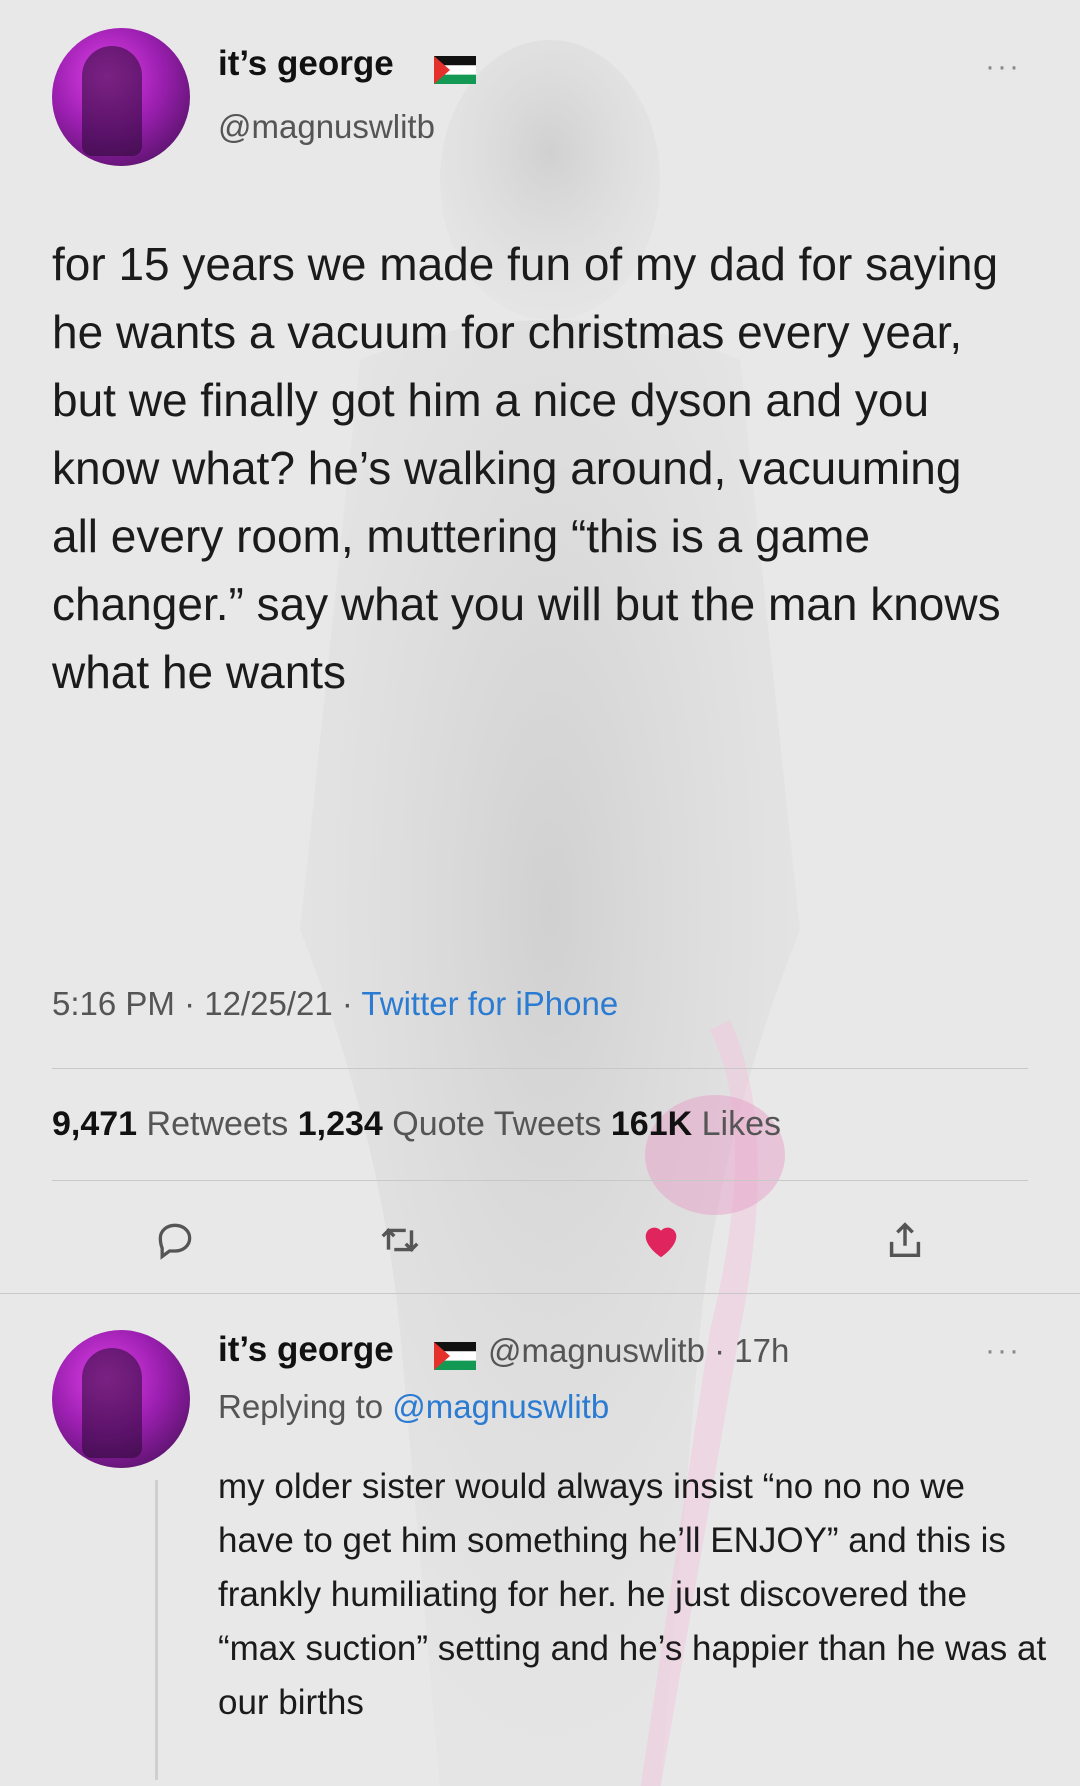 The width and height of the screenshot is (1080, 1786). I want to click on replying-to: Replying to @magnuswlitb, so click(414, 1406).